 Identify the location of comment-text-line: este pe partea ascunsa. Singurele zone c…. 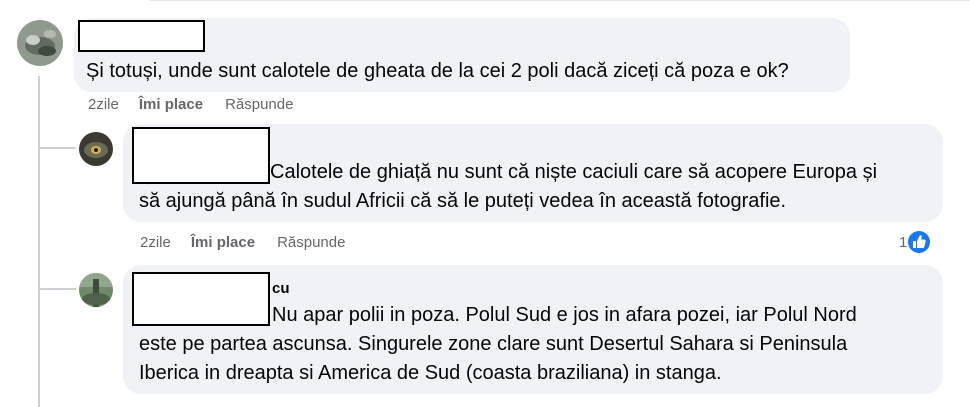
(493, 344).